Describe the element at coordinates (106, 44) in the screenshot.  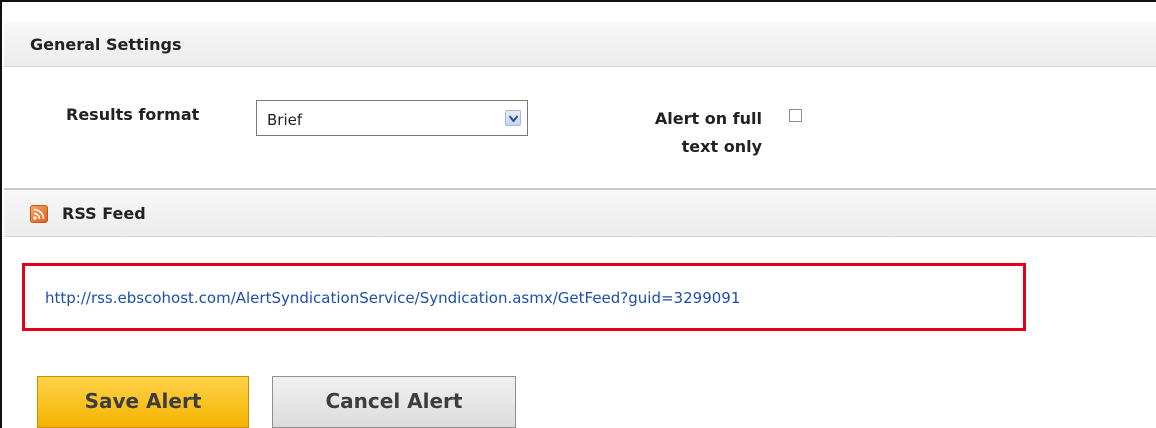
I see `general-settings-title: General Settings` at that location.